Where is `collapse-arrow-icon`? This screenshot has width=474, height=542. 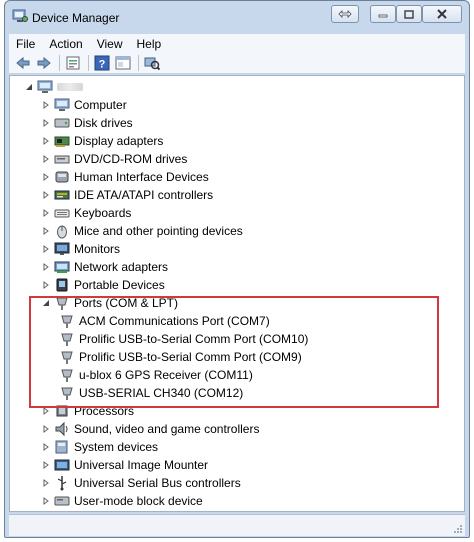
collapse-arrow-icon is located at coordinates (28, 87).